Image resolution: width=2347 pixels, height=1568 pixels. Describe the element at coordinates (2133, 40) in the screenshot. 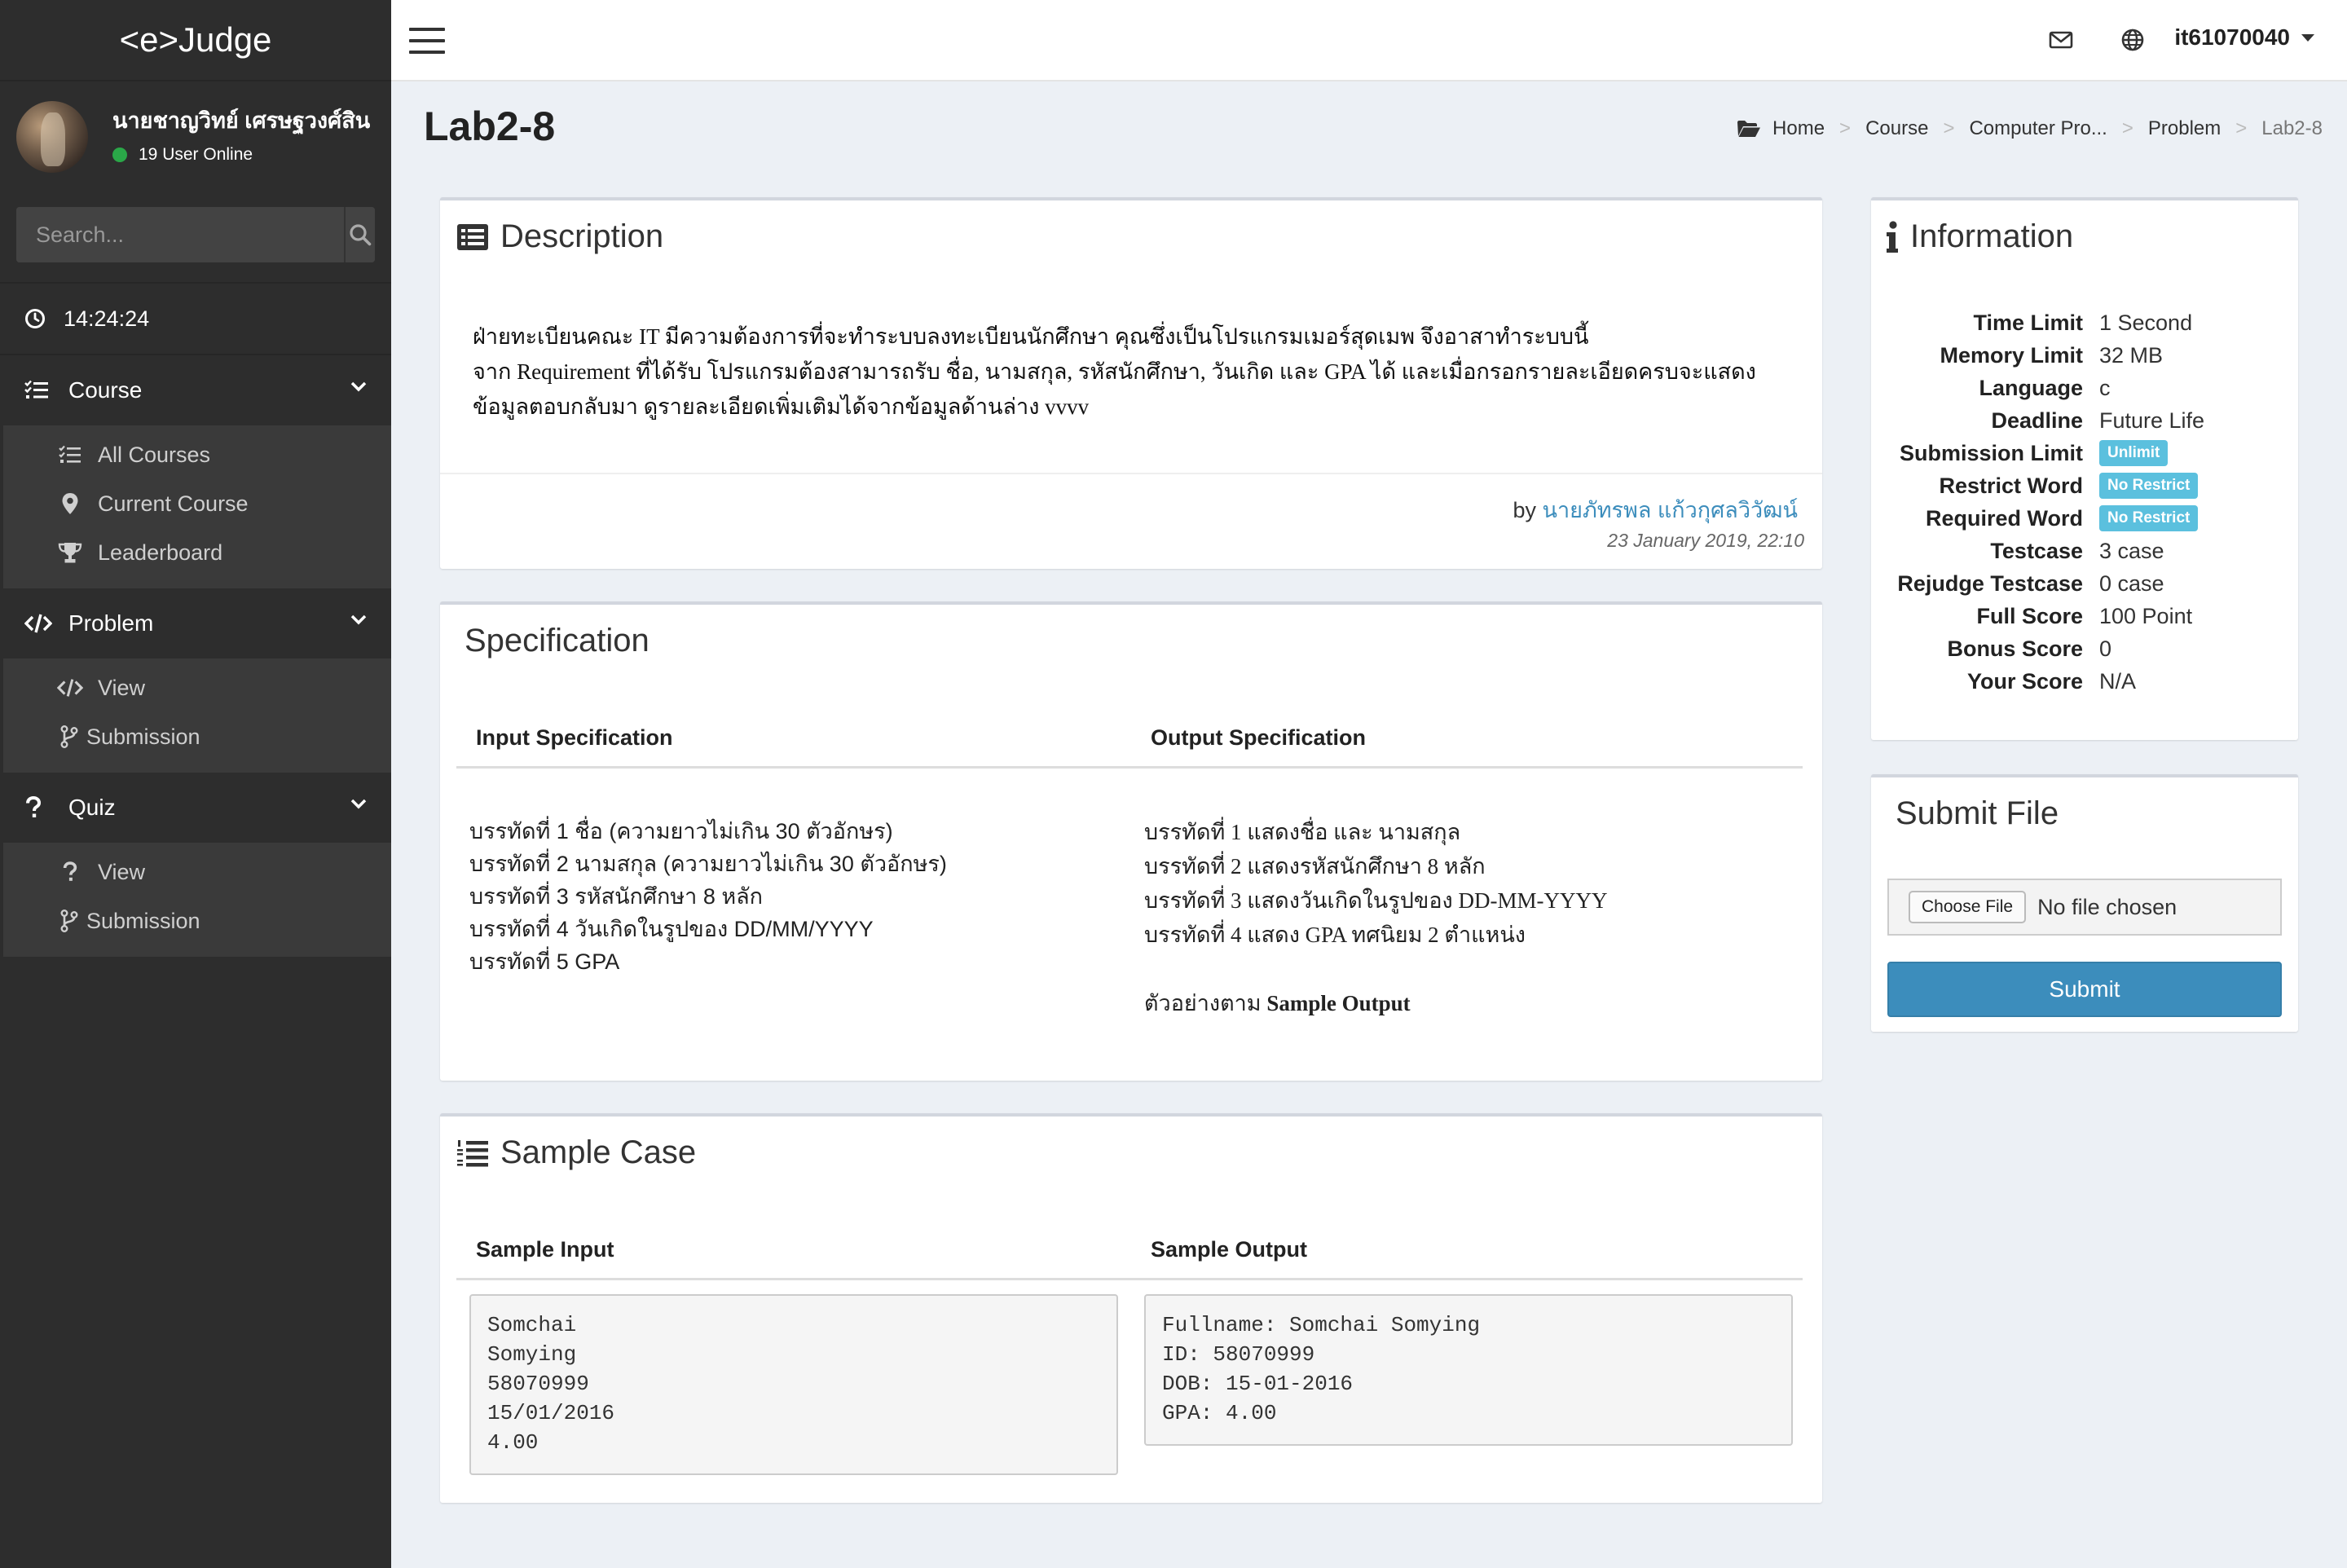

I see `globe-icon` at that location.